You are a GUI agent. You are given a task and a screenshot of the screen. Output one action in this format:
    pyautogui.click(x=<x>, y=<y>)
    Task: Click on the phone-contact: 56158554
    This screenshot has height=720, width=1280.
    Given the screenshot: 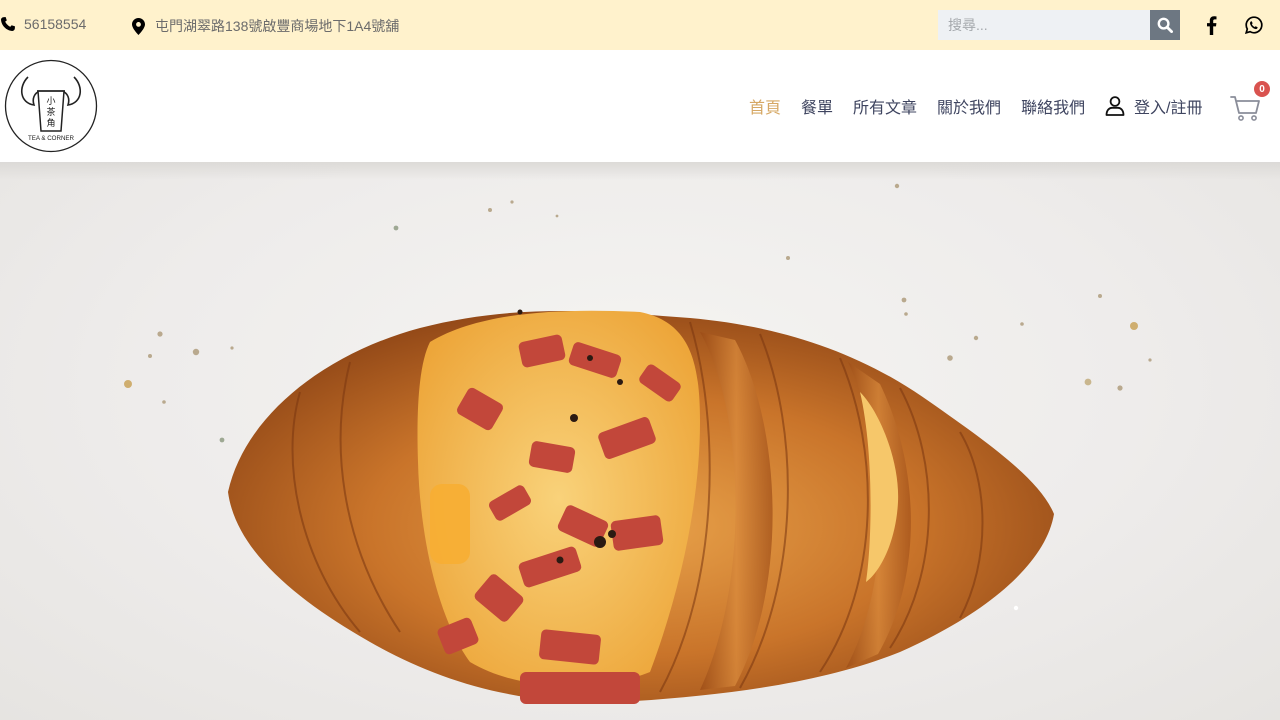 What is the action you would take?
    pyautogui.click(x=43, y=24)
    